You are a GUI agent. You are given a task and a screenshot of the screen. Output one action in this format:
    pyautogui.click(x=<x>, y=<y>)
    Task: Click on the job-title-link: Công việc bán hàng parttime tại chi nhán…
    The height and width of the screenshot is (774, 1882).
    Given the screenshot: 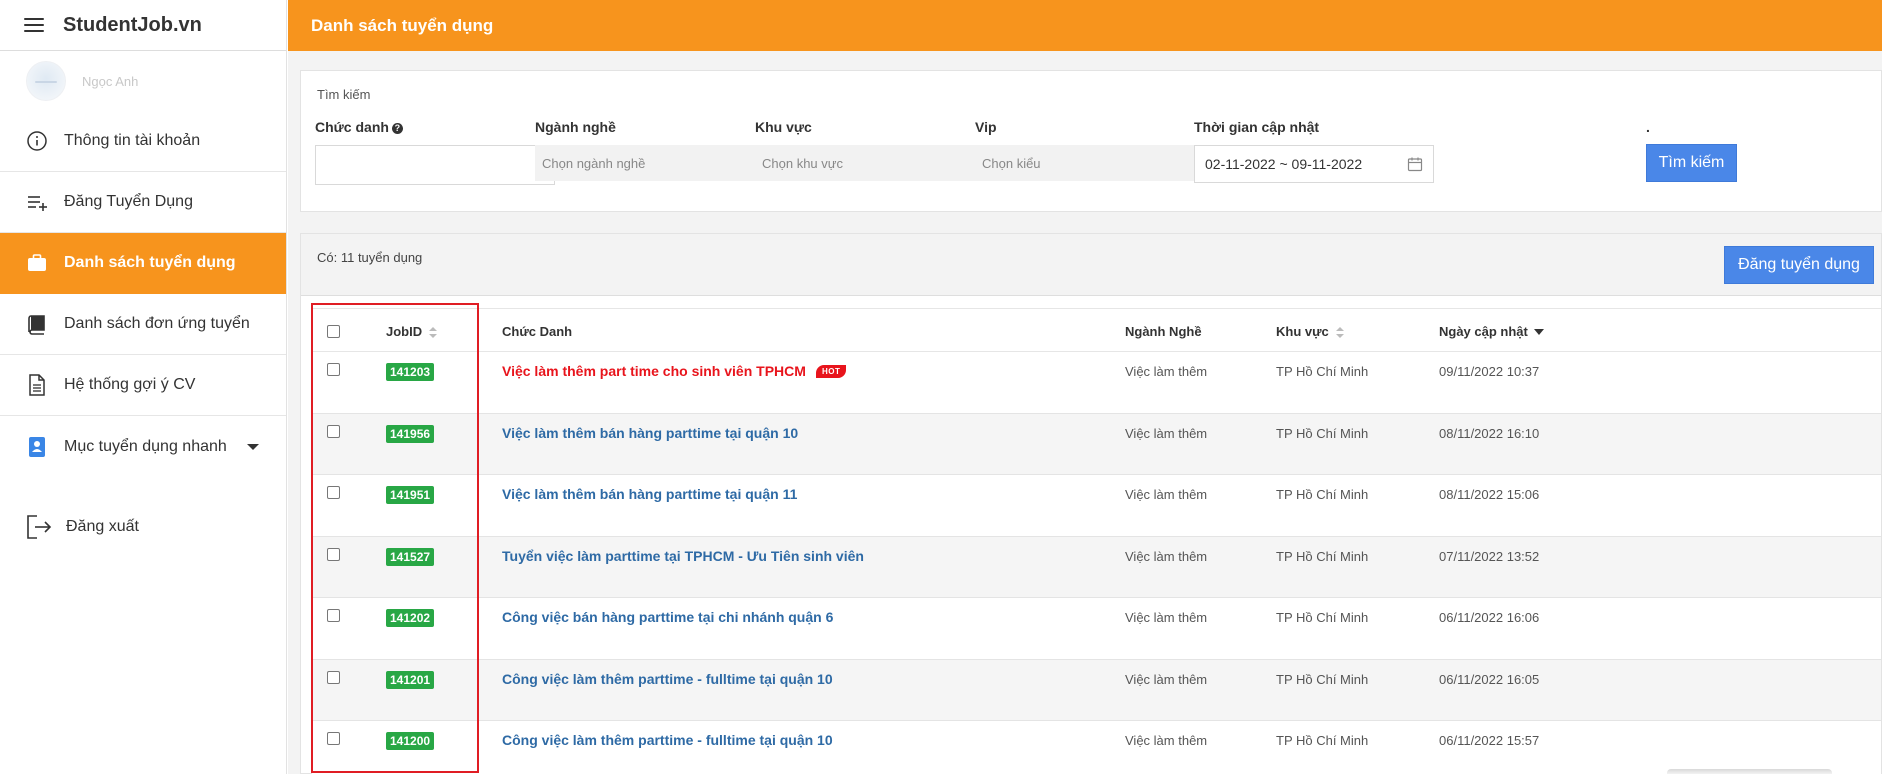 What is the action you would take?
    pyautogui.click(x=667, y=617)
    